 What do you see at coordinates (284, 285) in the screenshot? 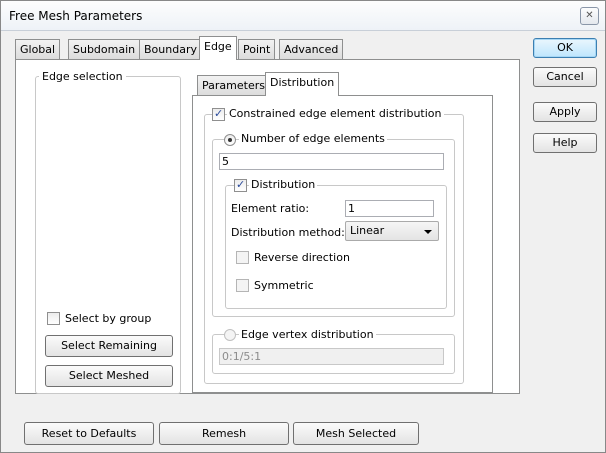
I see `symmetric-label: Symmetric` at bounding box center [284, 285].